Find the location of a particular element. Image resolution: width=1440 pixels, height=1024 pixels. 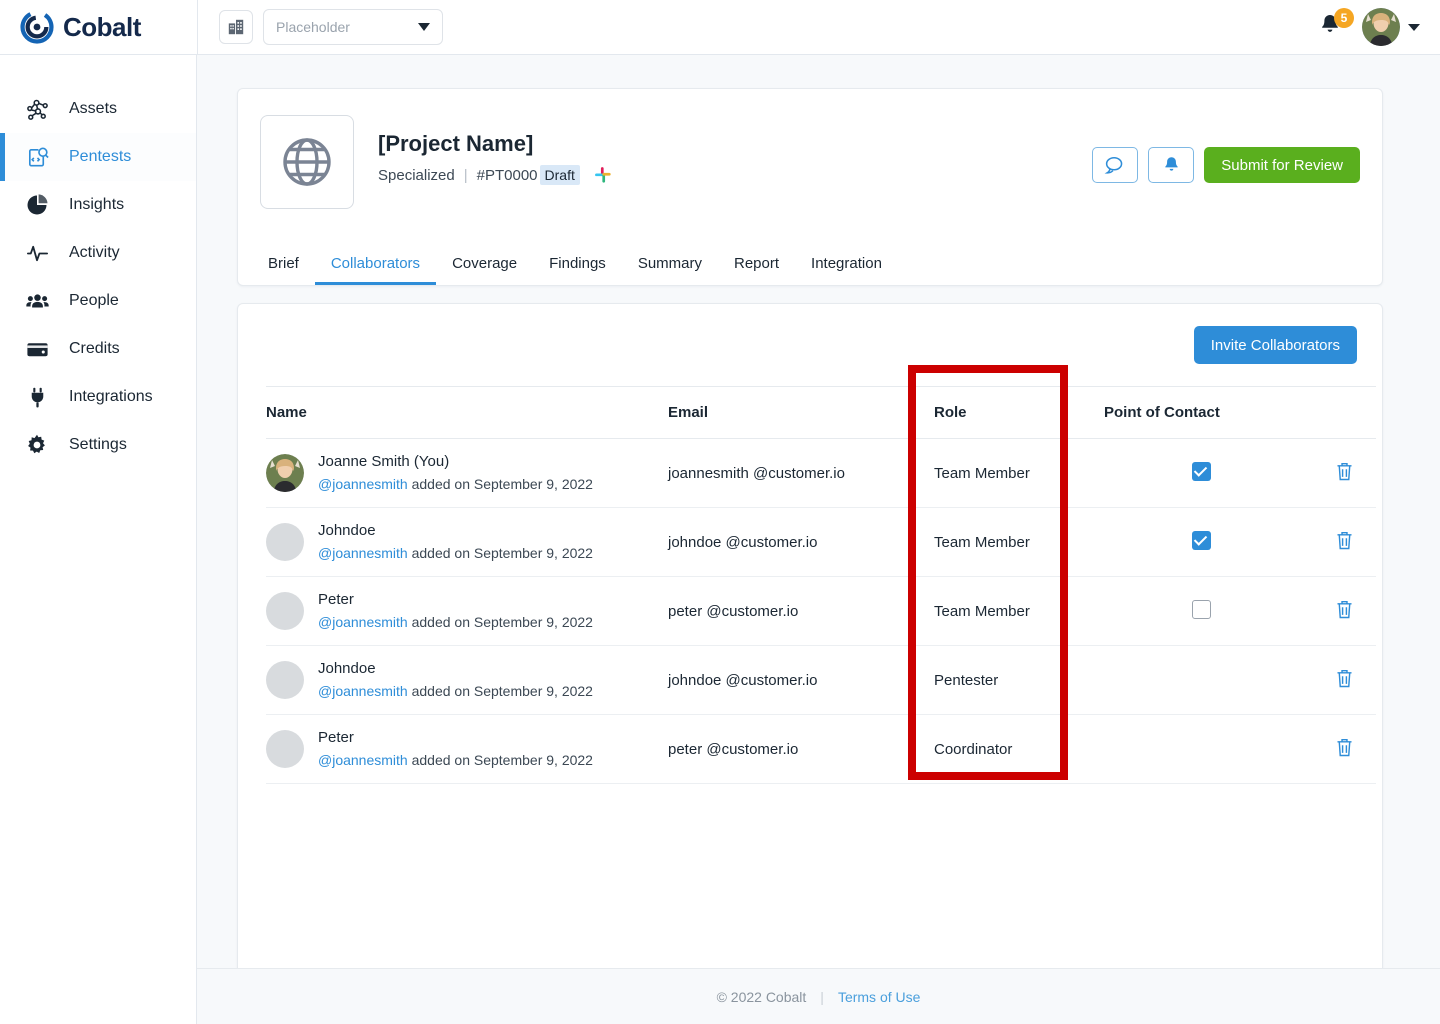

insights-piechart-icon is located at coordinates (37, 205).